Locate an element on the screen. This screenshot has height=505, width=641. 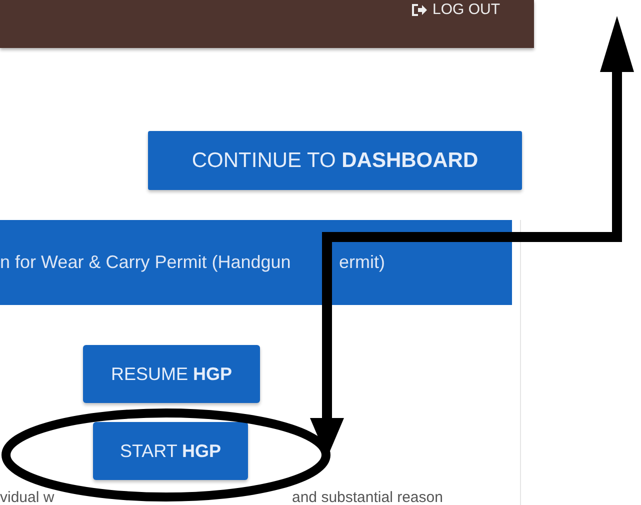
continue-button: CONTINUE TO DASHBOARD is located at coordinates (335, 160).